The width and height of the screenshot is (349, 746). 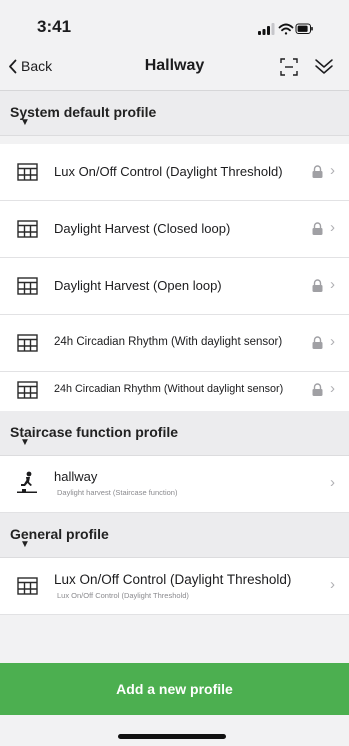 I want to click on home-indicator-area, so click(x=174, y=730).